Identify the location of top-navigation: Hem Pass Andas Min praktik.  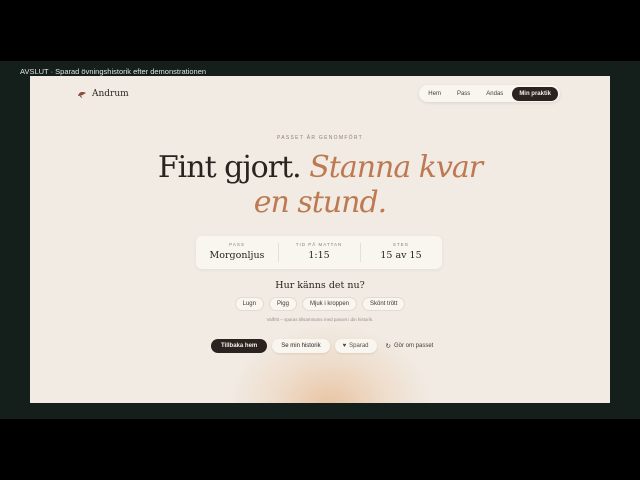
(489, 93).